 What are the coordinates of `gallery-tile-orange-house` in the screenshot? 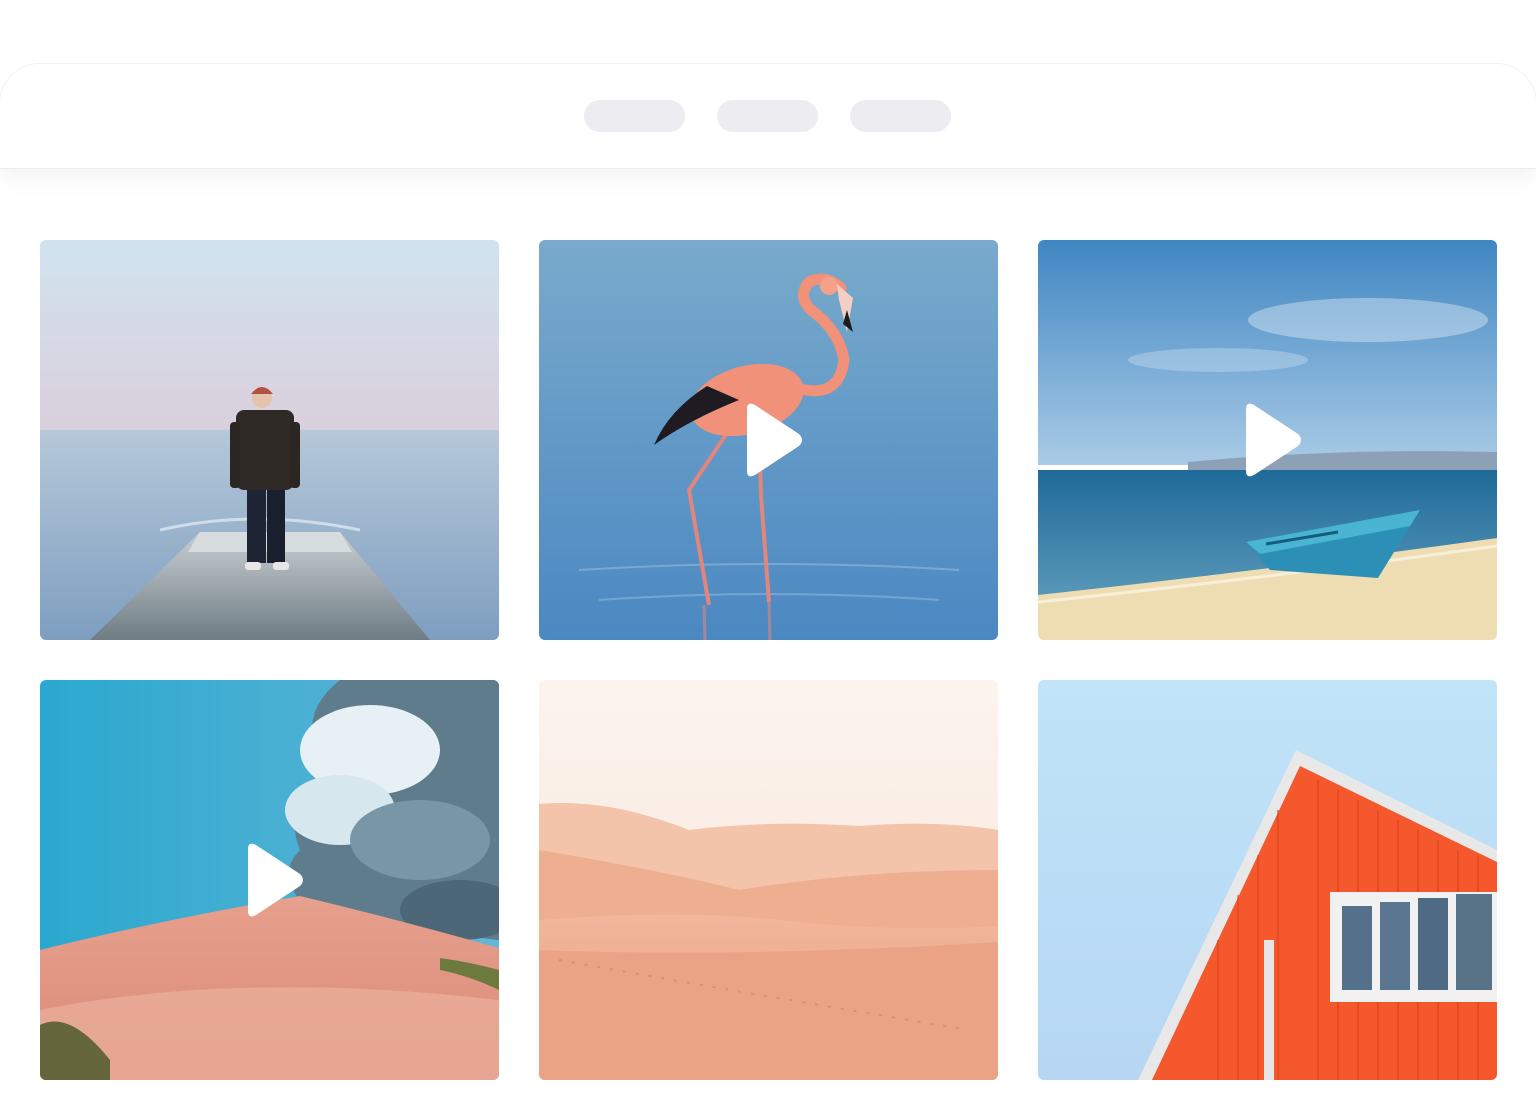 It's located at (1267, 880).